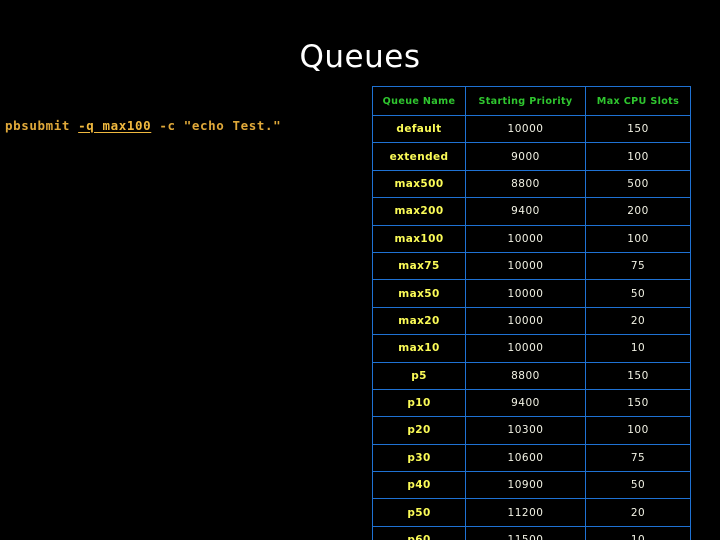 Image resolution: width=720 pixels, height=540 pixels. I want to click on command-queue-flag: -q max100, so click(115, 125).